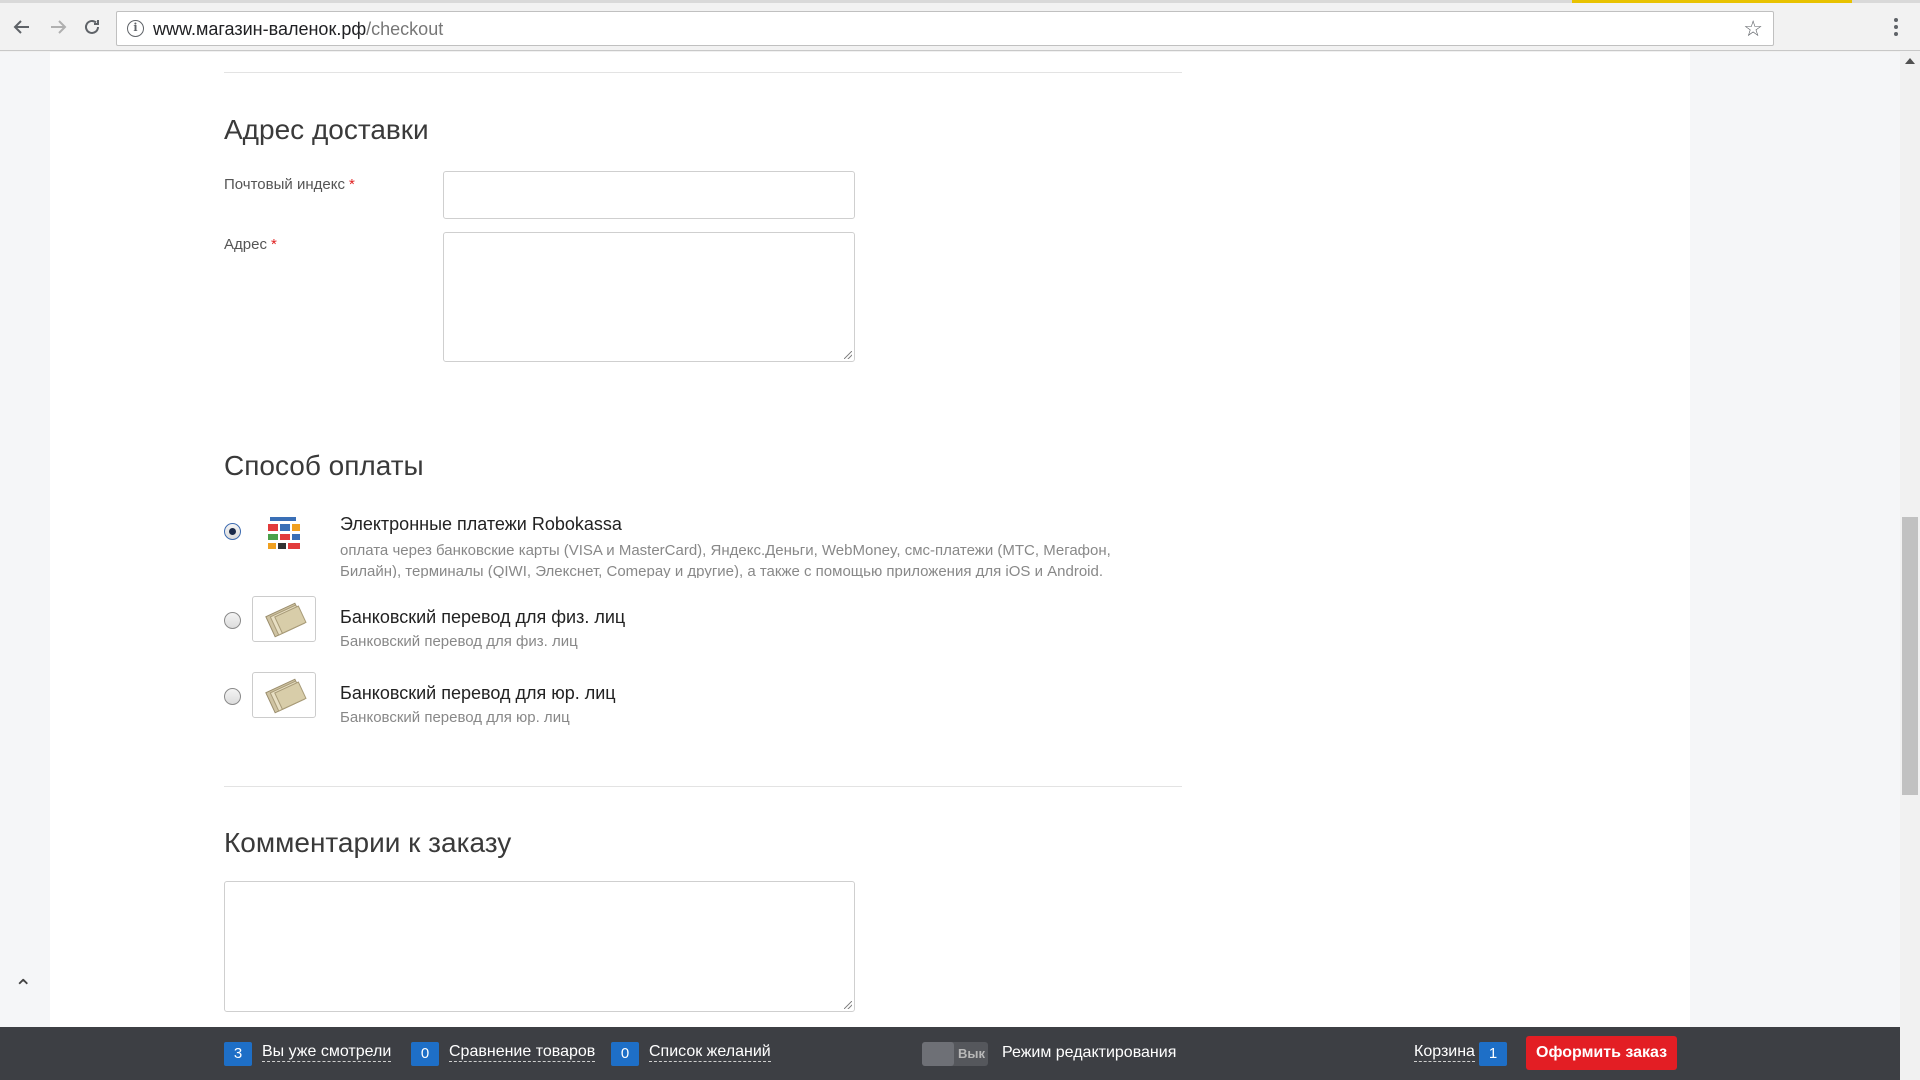 The image size is (1920, 1080). I want to click on url-path: /checkout, so click(405, 29).